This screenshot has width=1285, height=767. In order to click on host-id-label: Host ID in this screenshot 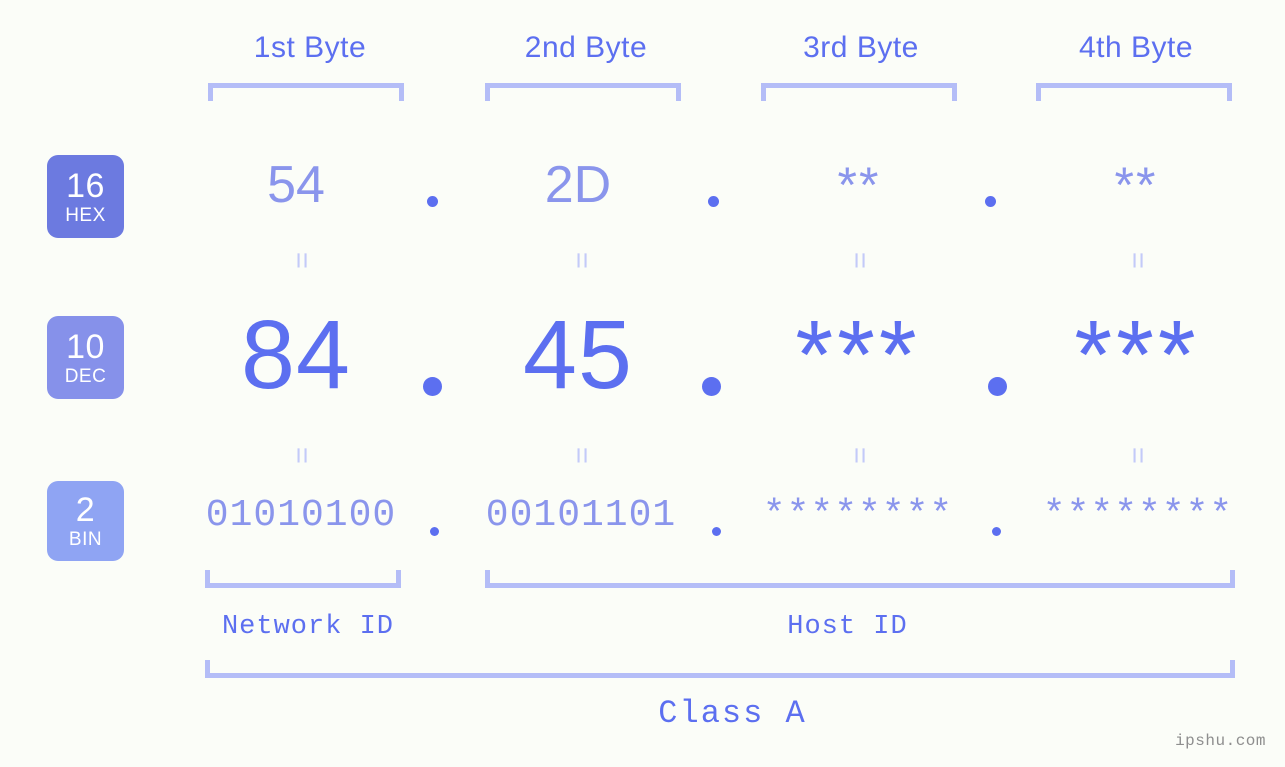, I will do `click(847, 627)`.